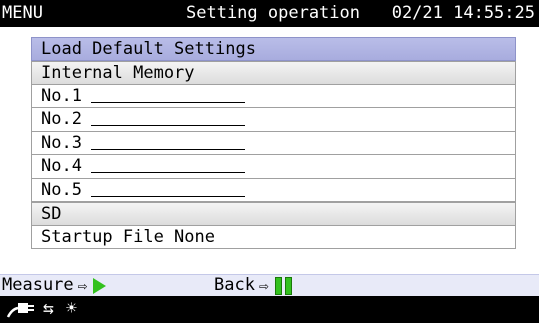 This screenshot has width=539, height=323. What do you see at coordinates (61, 189) in the screenshot?
I see `memory-slot-label: No.5` at bounding box center [61, 189].